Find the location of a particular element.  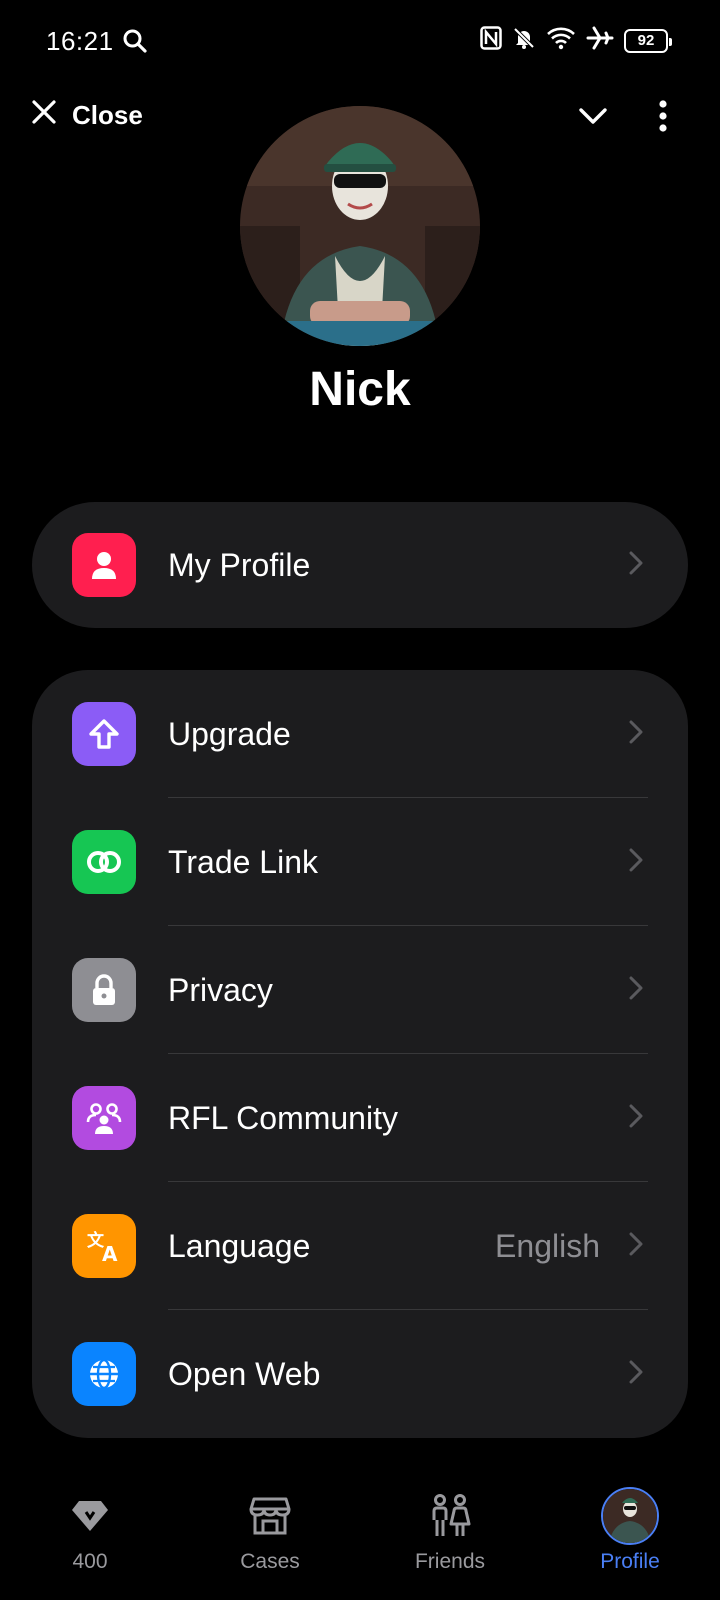

friends-icon is located at coordinates (450, 1516).